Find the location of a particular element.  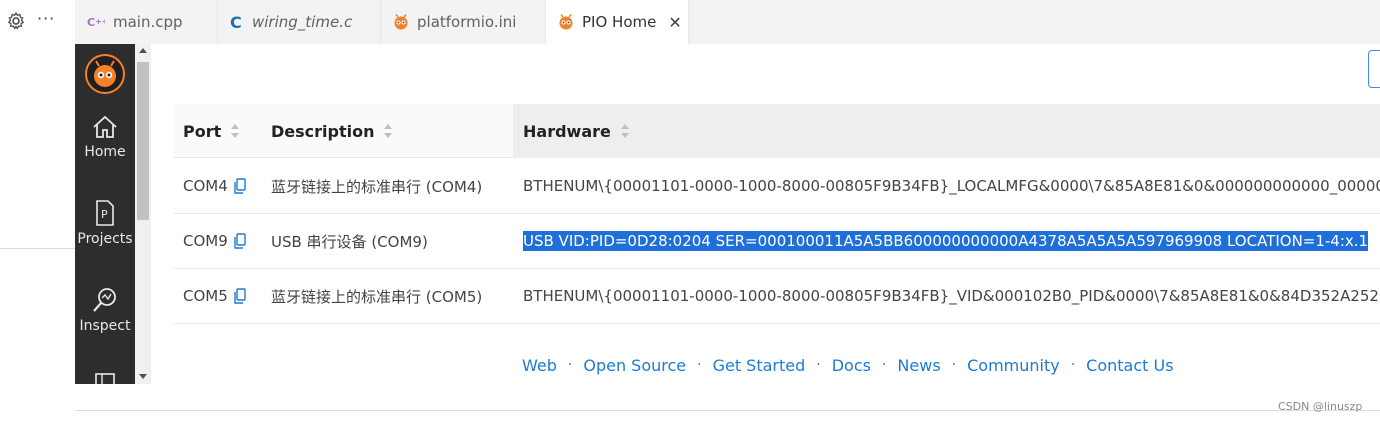

refresh-button is located at coordinates (1374, 69).